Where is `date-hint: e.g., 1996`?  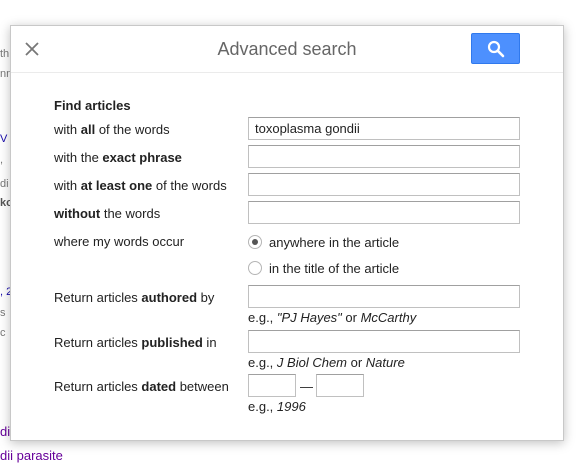 date-hint: e.g., 1996 is located at coordinates (277, 406).